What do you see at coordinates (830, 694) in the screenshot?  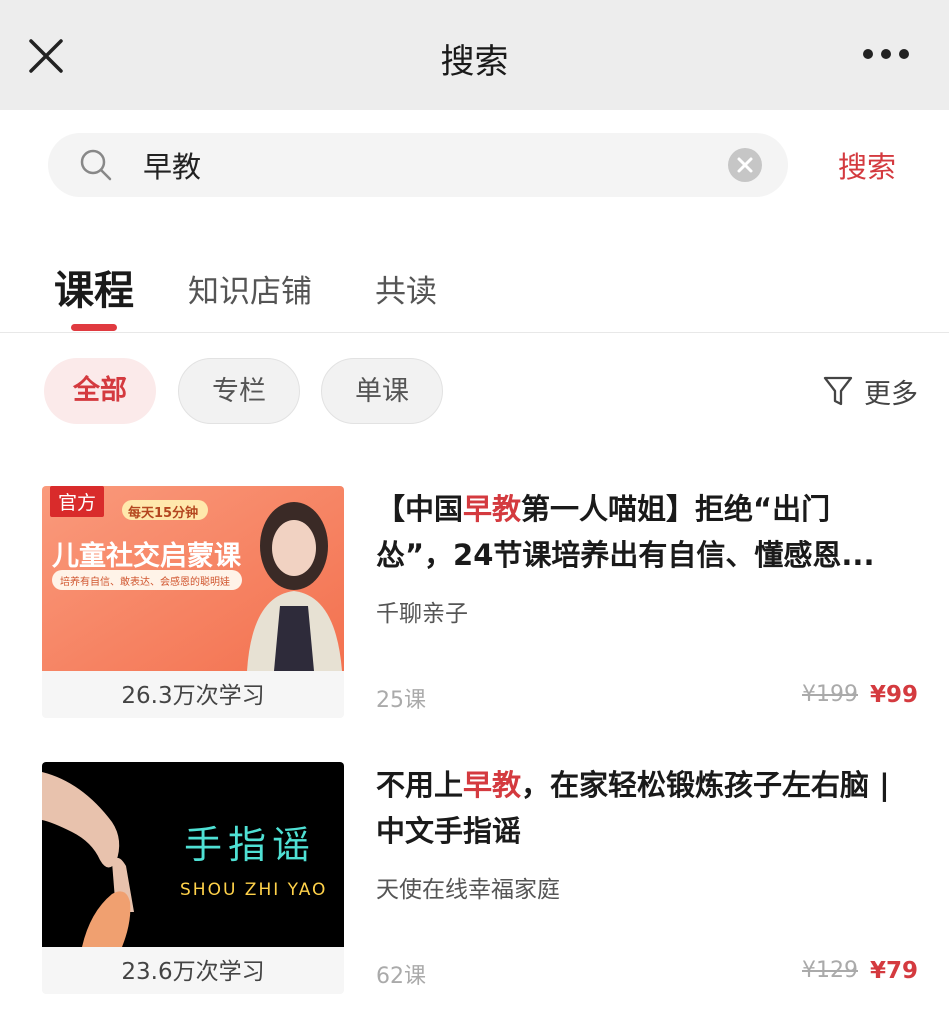 I see `original-price: ¥199` at bounding box center [830, 694].